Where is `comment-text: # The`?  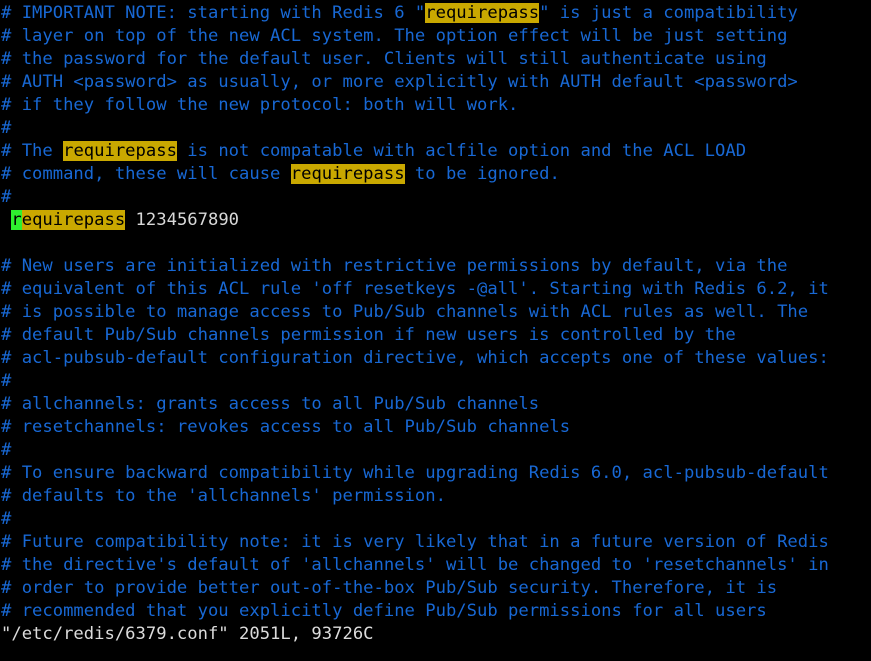 comment-text: # The is located at coordinates (32, 151).